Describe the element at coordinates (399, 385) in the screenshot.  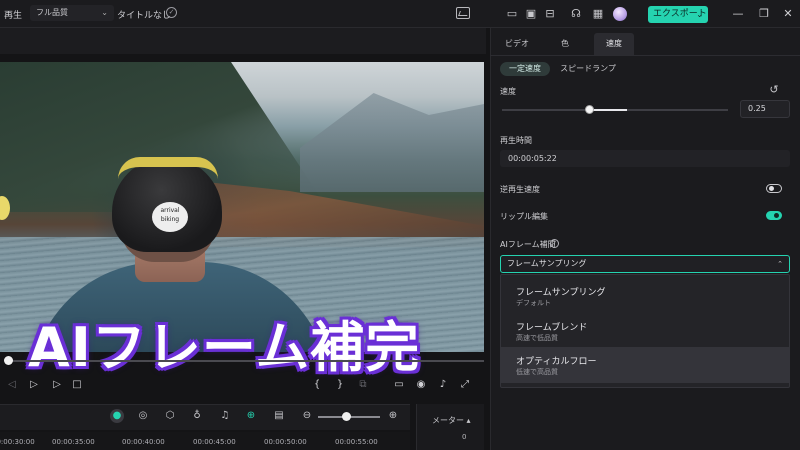
I see `display-icon: ▭` at that location.